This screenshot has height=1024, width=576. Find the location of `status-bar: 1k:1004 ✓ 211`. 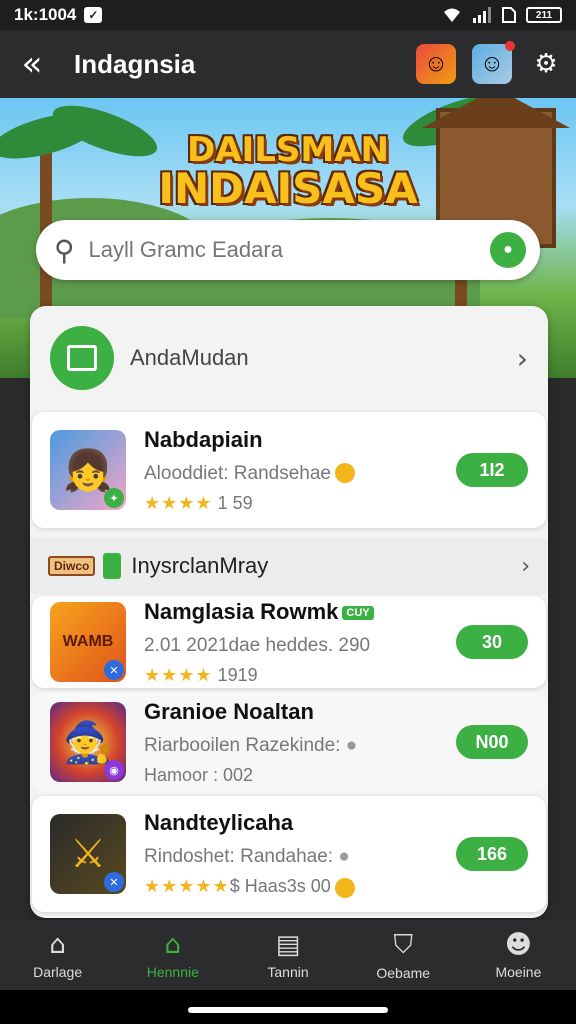

status-bar: 1k:1004 ✓ 211 is located at coordinates (288, 15).